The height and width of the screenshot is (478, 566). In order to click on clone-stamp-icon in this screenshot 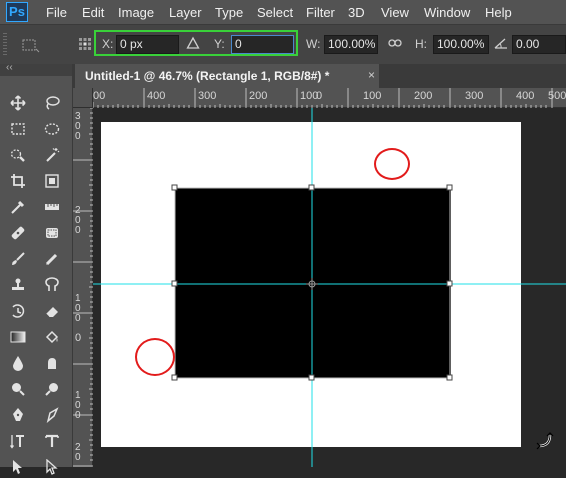, I will do `click(18, 285)`.